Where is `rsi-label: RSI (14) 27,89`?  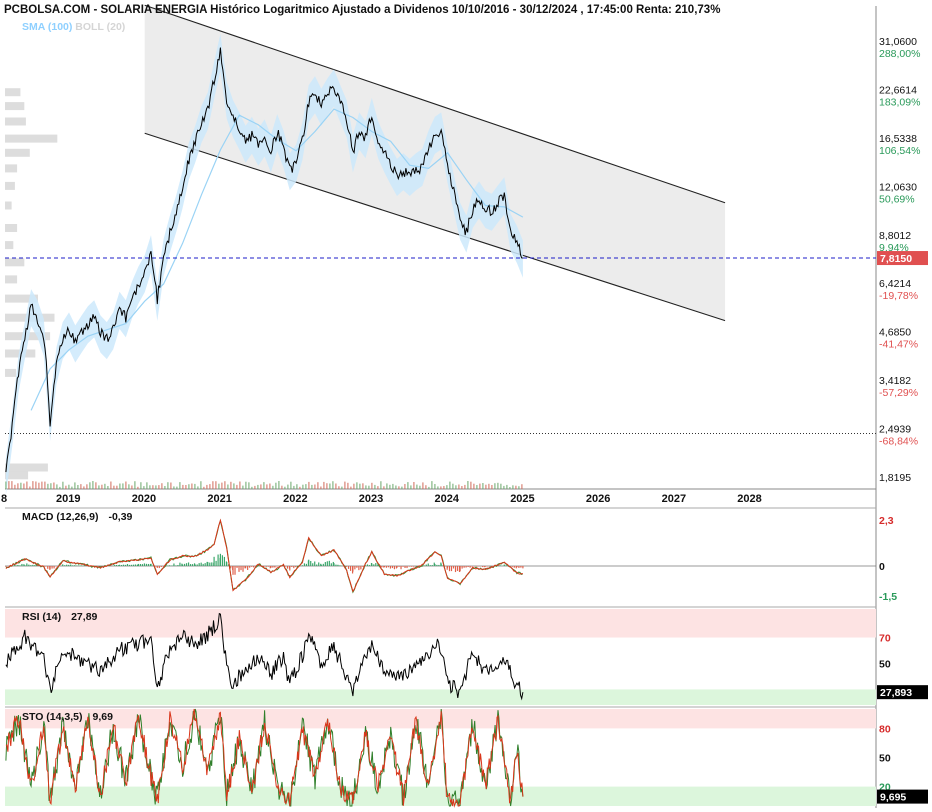
rsi-label: RSI (14) 27,89 is located at coordinates (64, 617).